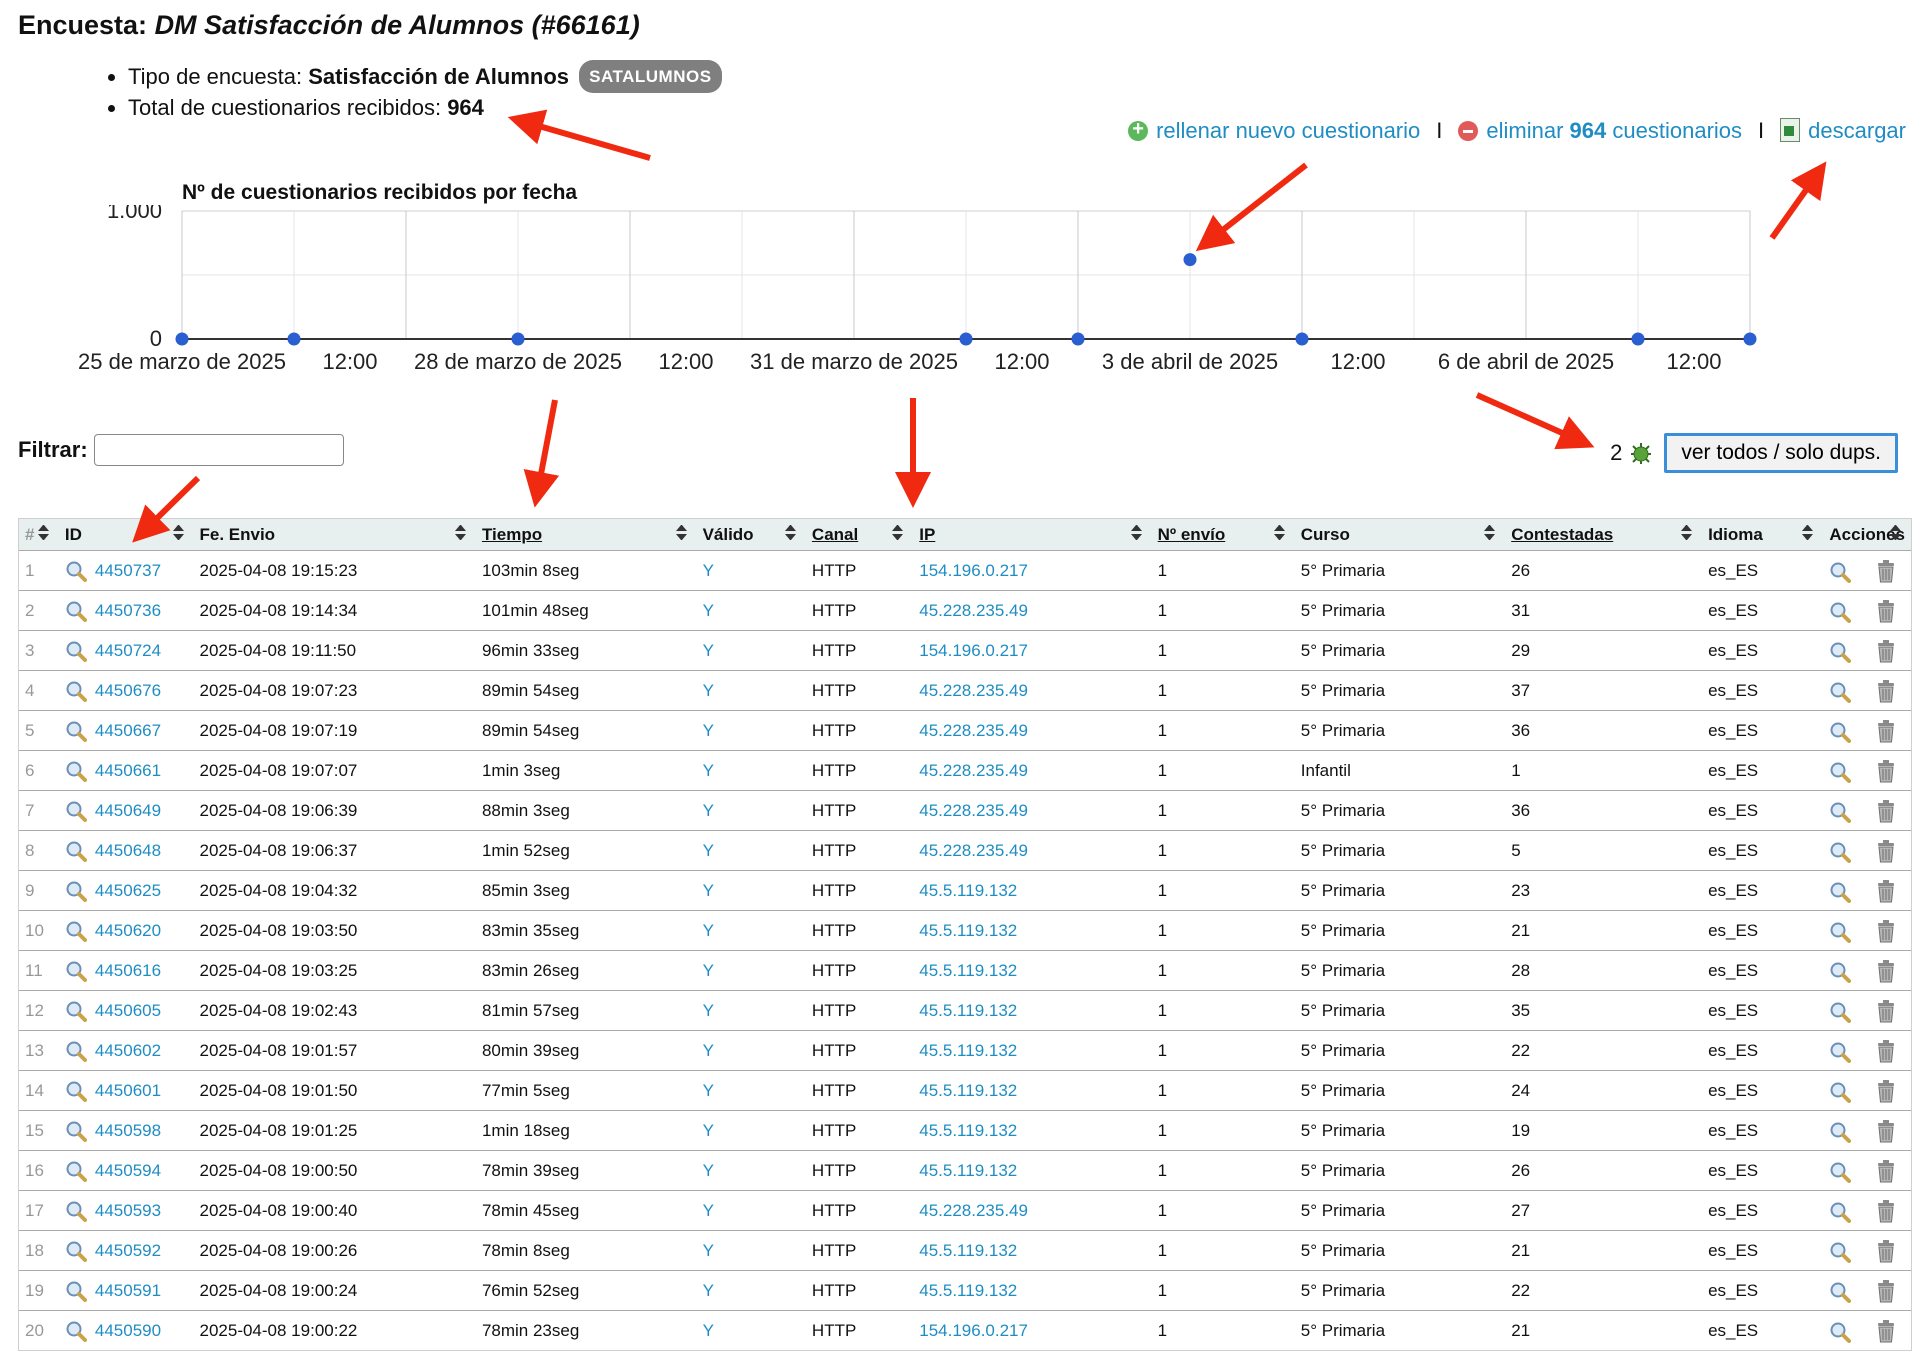  I want to click on questionnaire-id-link: 4450676, so click(128, 690).